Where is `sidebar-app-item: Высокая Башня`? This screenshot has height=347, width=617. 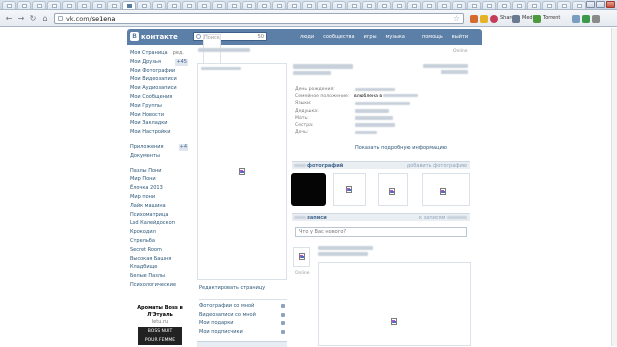 sidebar-app-item: Высокая Башня is located at coordinates (160, 259).